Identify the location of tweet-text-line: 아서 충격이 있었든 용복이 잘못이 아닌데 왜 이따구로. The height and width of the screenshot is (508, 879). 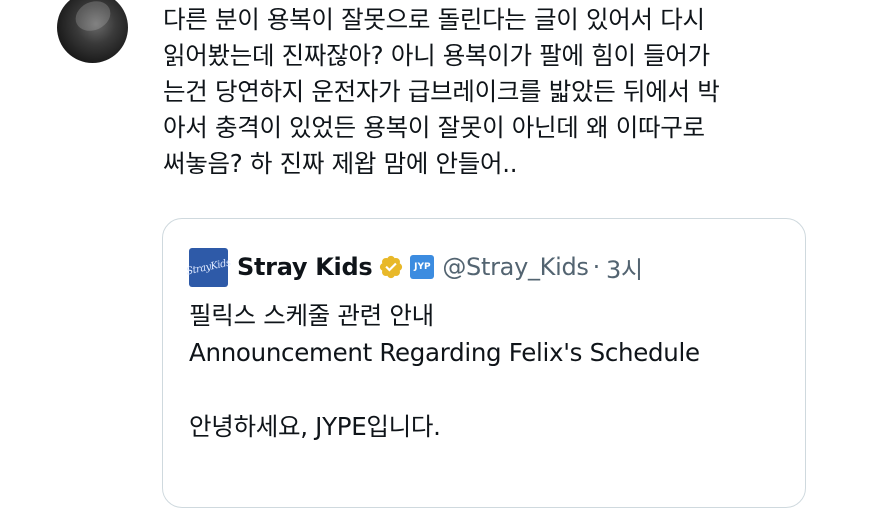
(434, 127).